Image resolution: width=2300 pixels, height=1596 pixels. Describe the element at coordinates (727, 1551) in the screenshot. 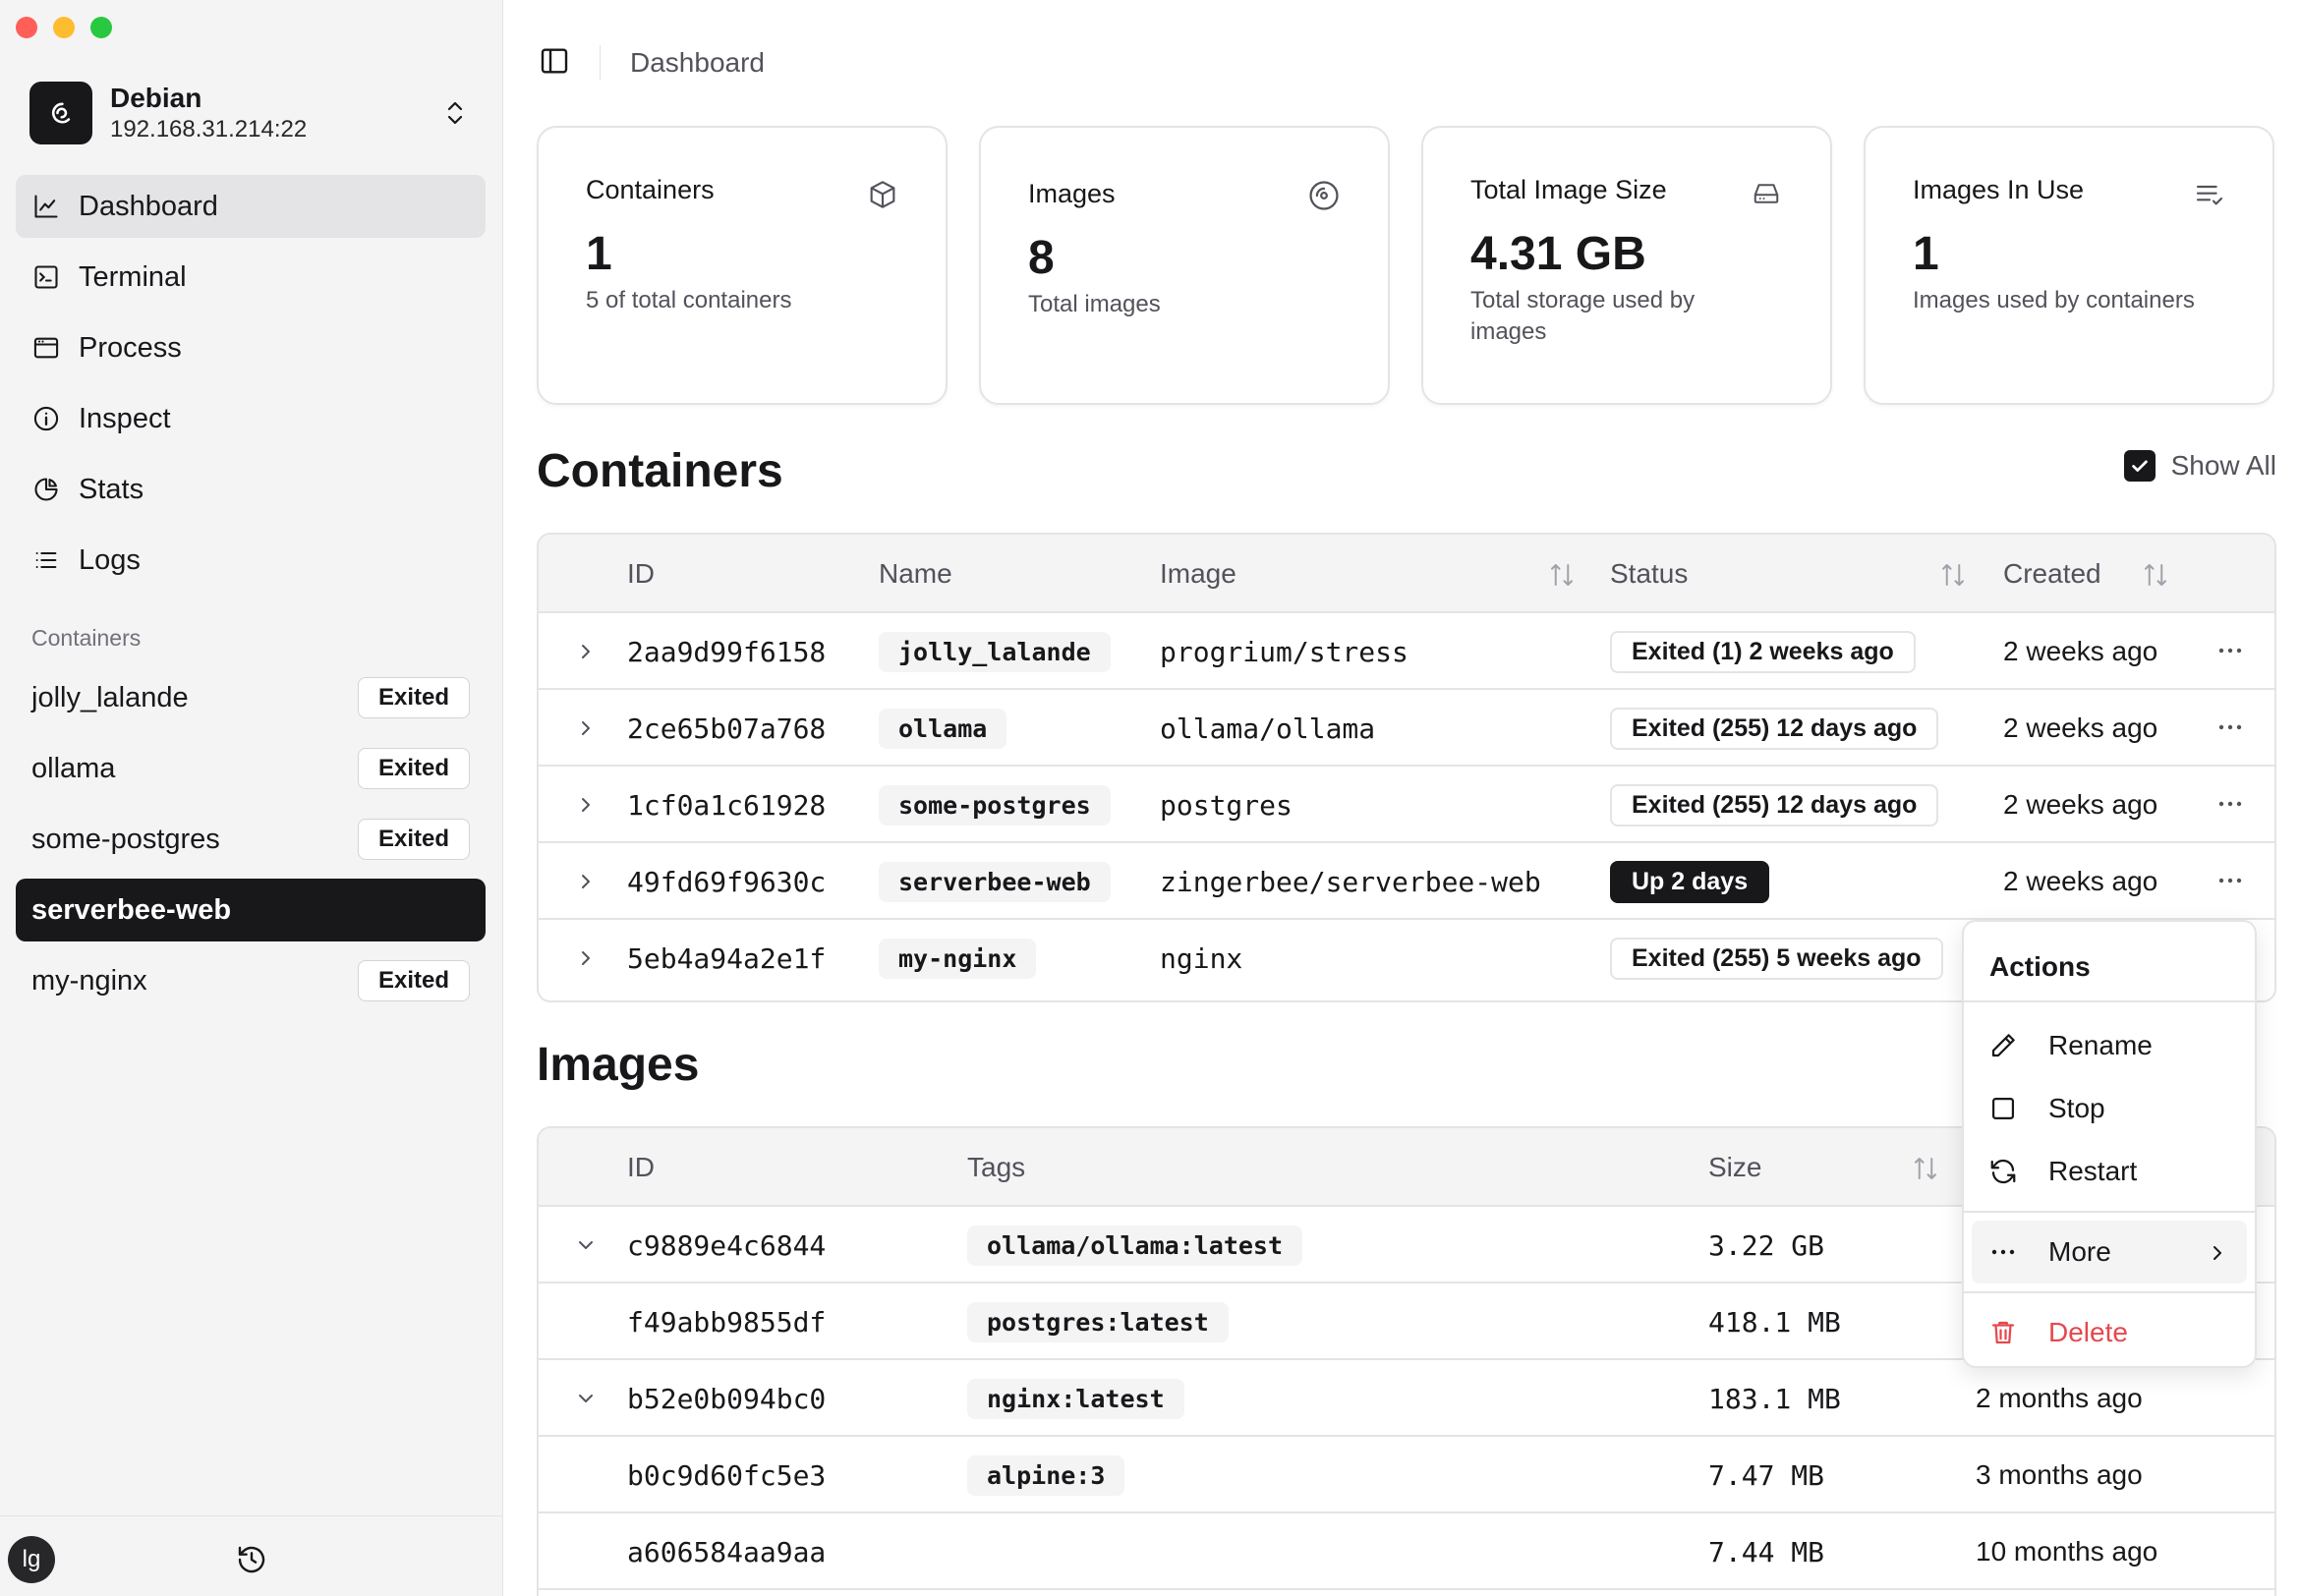

I see `image-id: a606584aa9aa` at that location.